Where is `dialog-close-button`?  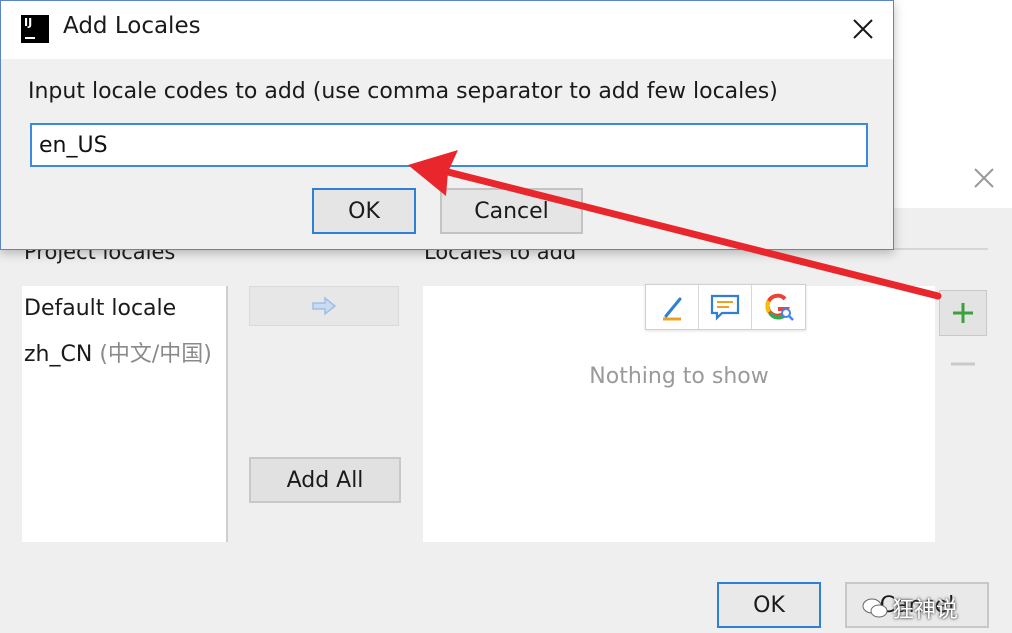
dialog-close-button is located at coordinates (984, 178).